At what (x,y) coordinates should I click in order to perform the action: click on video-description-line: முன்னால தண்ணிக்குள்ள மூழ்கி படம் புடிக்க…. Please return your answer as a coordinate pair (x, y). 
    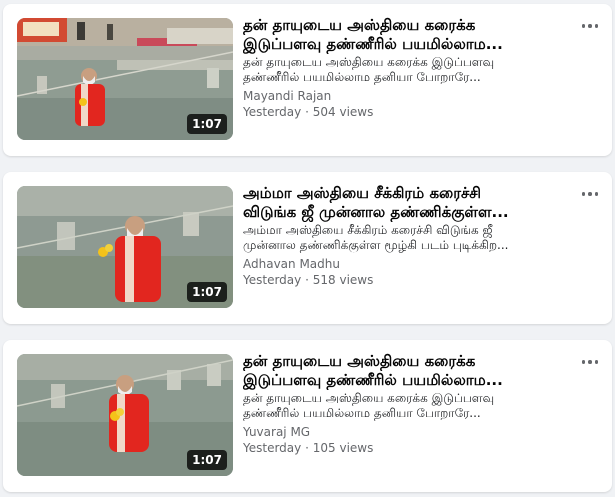
    Looking at the image, I should click on (376, 245).